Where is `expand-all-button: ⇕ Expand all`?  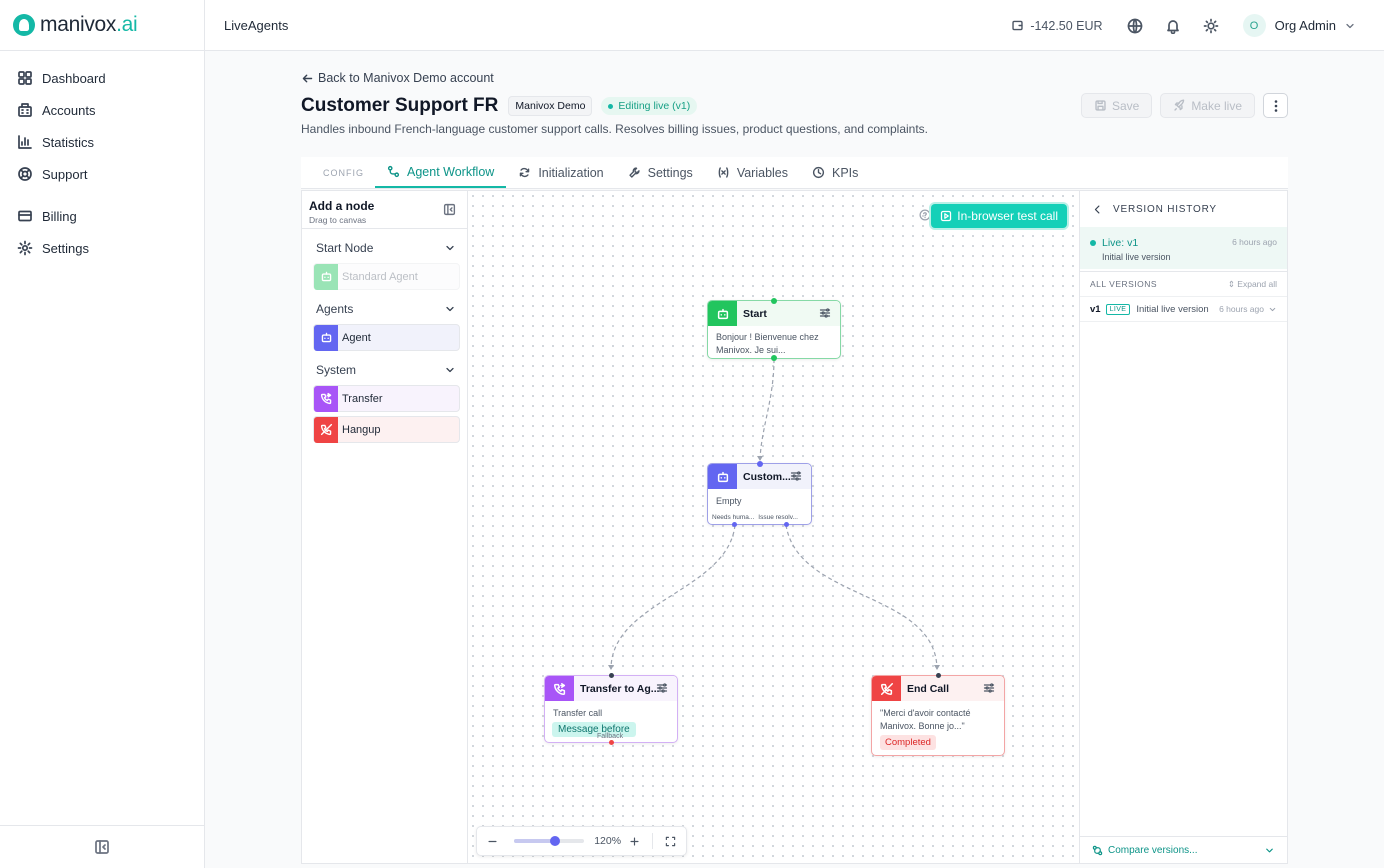 expand-all-button: ⇕ Expand all is located at coordinates (1252, 284).